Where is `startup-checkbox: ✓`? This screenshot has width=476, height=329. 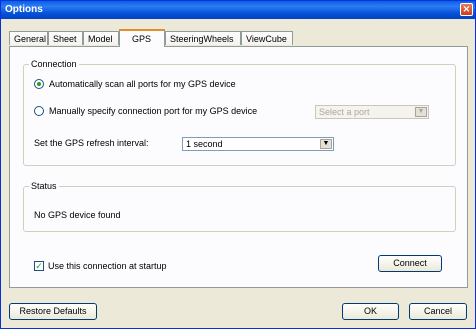 startup-checkbox: ✓ is located at coordinates (39, 266).